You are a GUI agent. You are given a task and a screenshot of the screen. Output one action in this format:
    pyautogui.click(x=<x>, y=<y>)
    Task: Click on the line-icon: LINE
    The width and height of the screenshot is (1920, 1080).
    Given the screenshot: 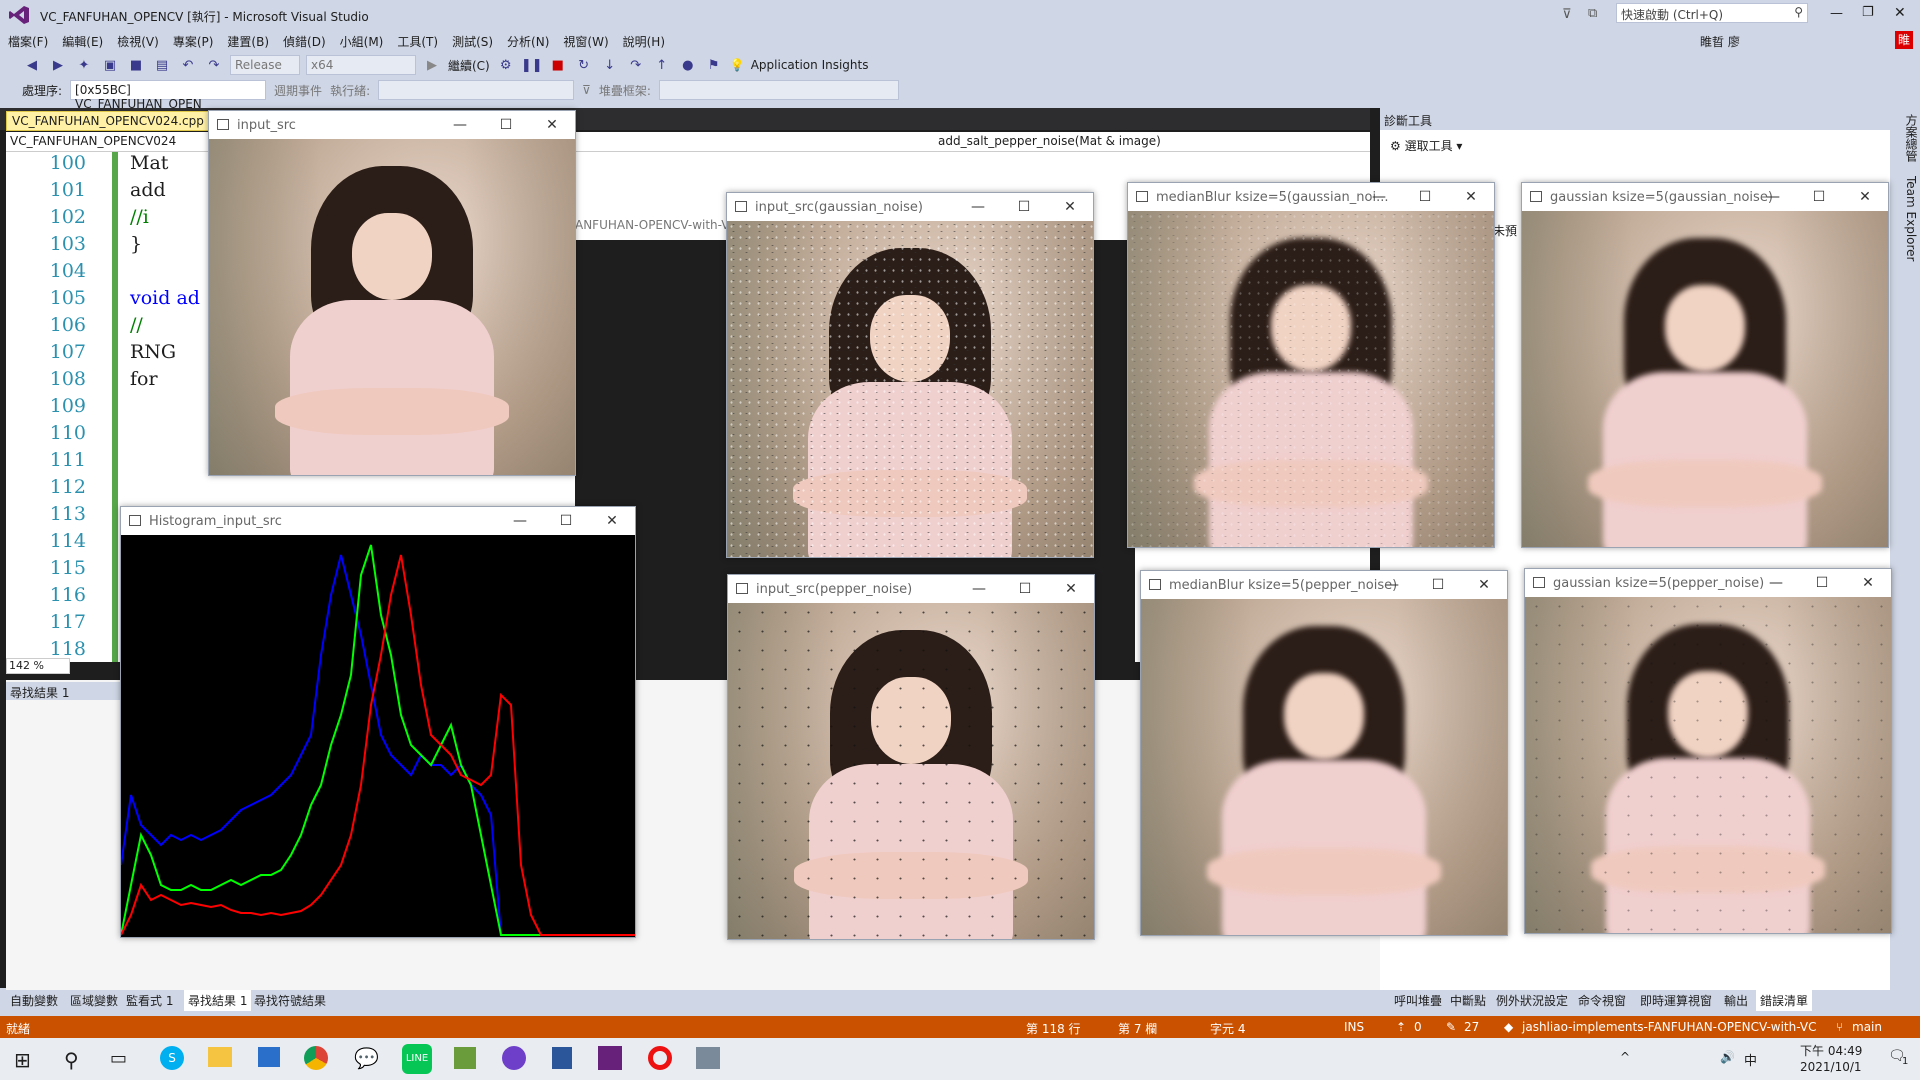 What is the action you would take?
    pyautogui.click(x=417, y=1059)
    